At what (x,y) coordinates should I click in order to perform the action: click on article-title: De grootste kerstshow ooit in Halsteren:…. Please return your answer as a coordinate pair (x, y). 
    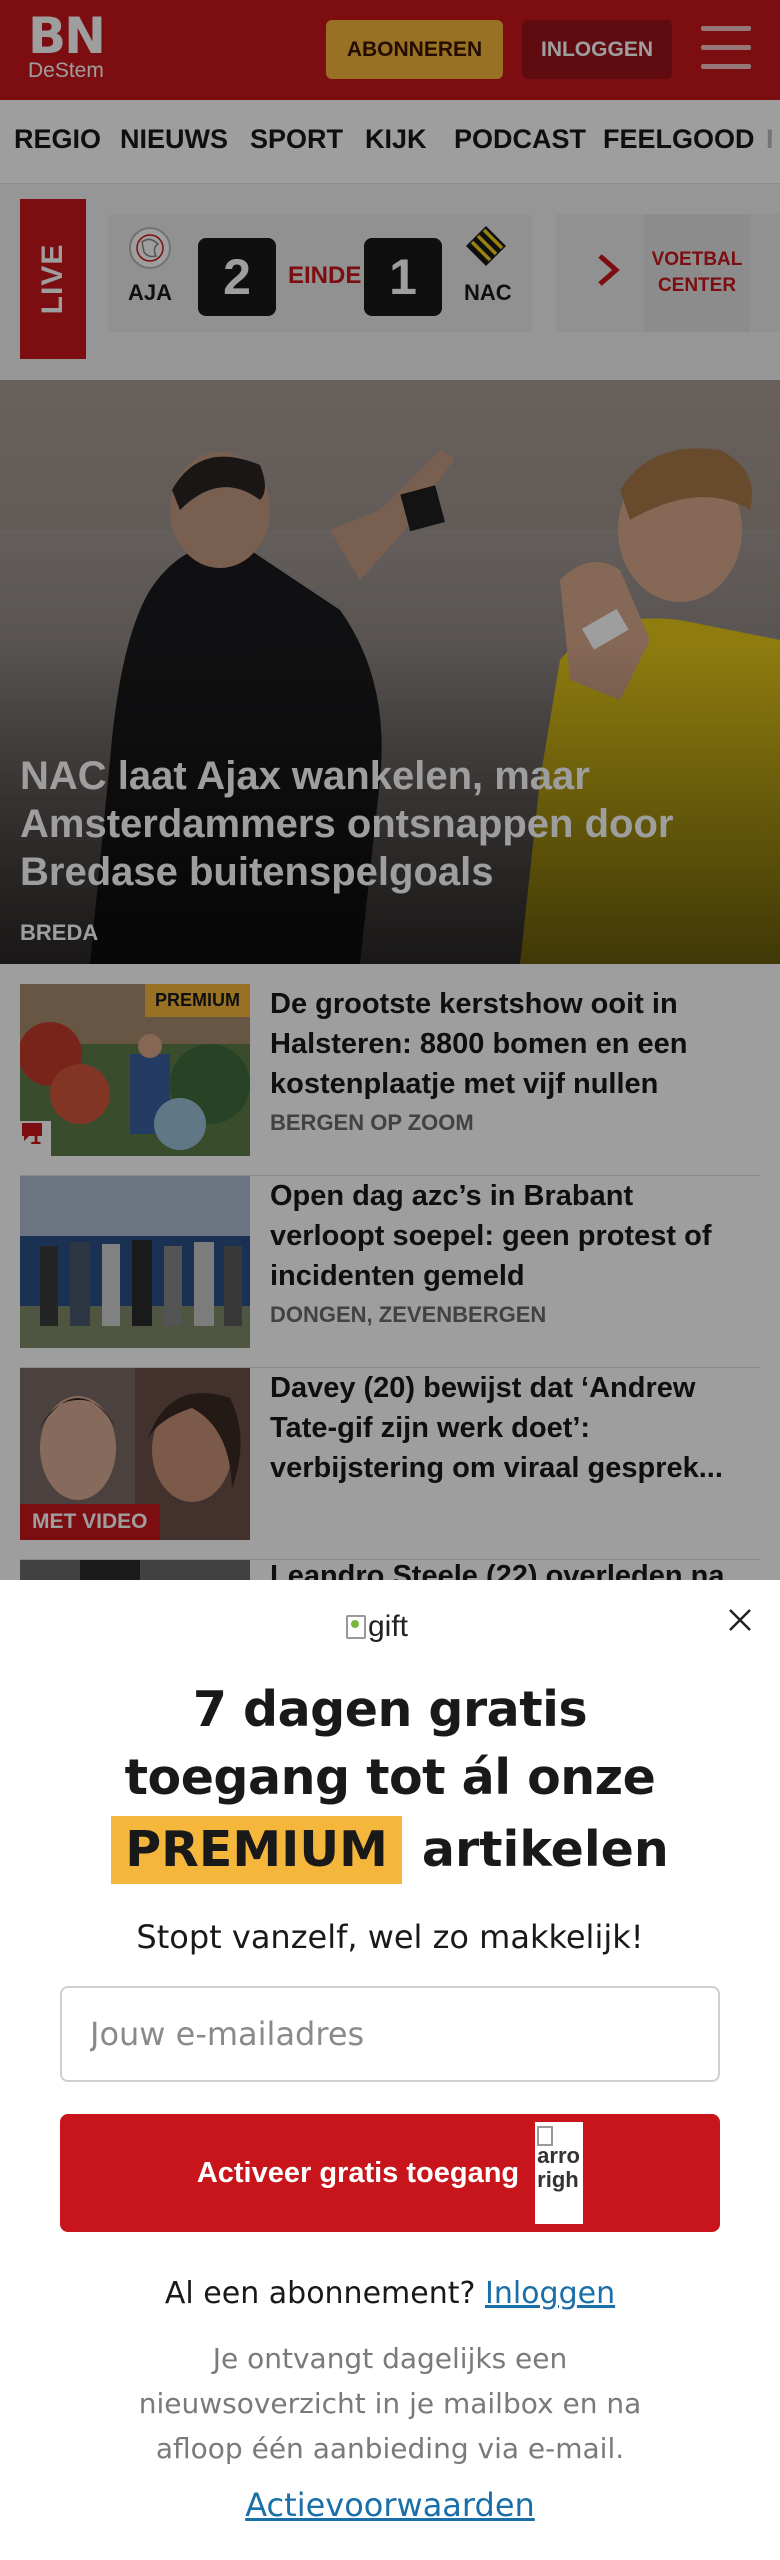
    Looking at the image, I should click on (510, 1044).